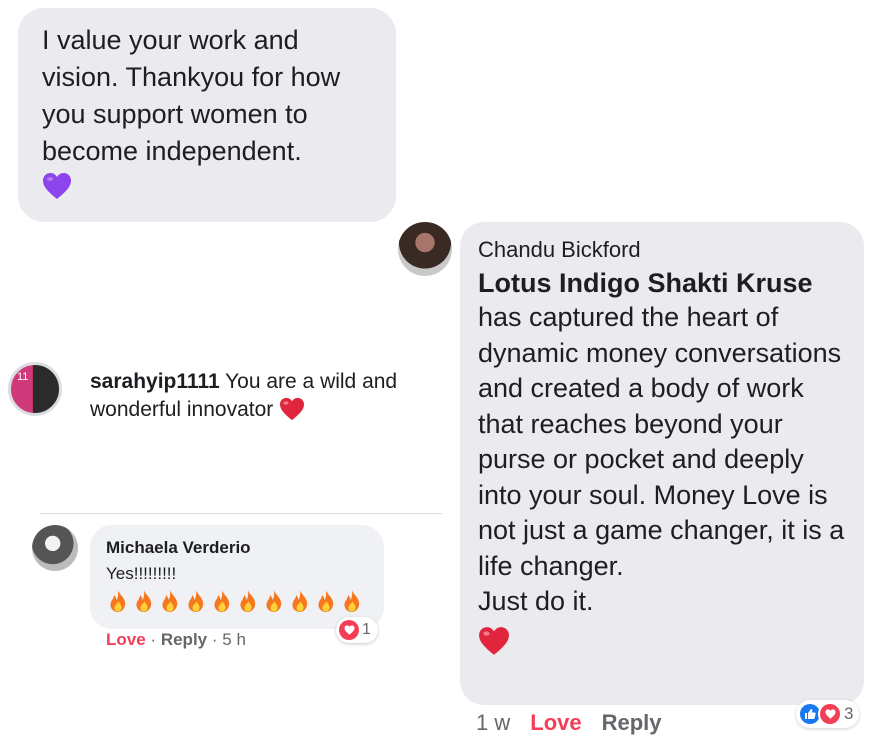 The width and height of the screenshot is (886, 744). Describe the element at coordinates (237, 548) in the screenshot. I see `comment-author: Michaela Verderio` at that location.